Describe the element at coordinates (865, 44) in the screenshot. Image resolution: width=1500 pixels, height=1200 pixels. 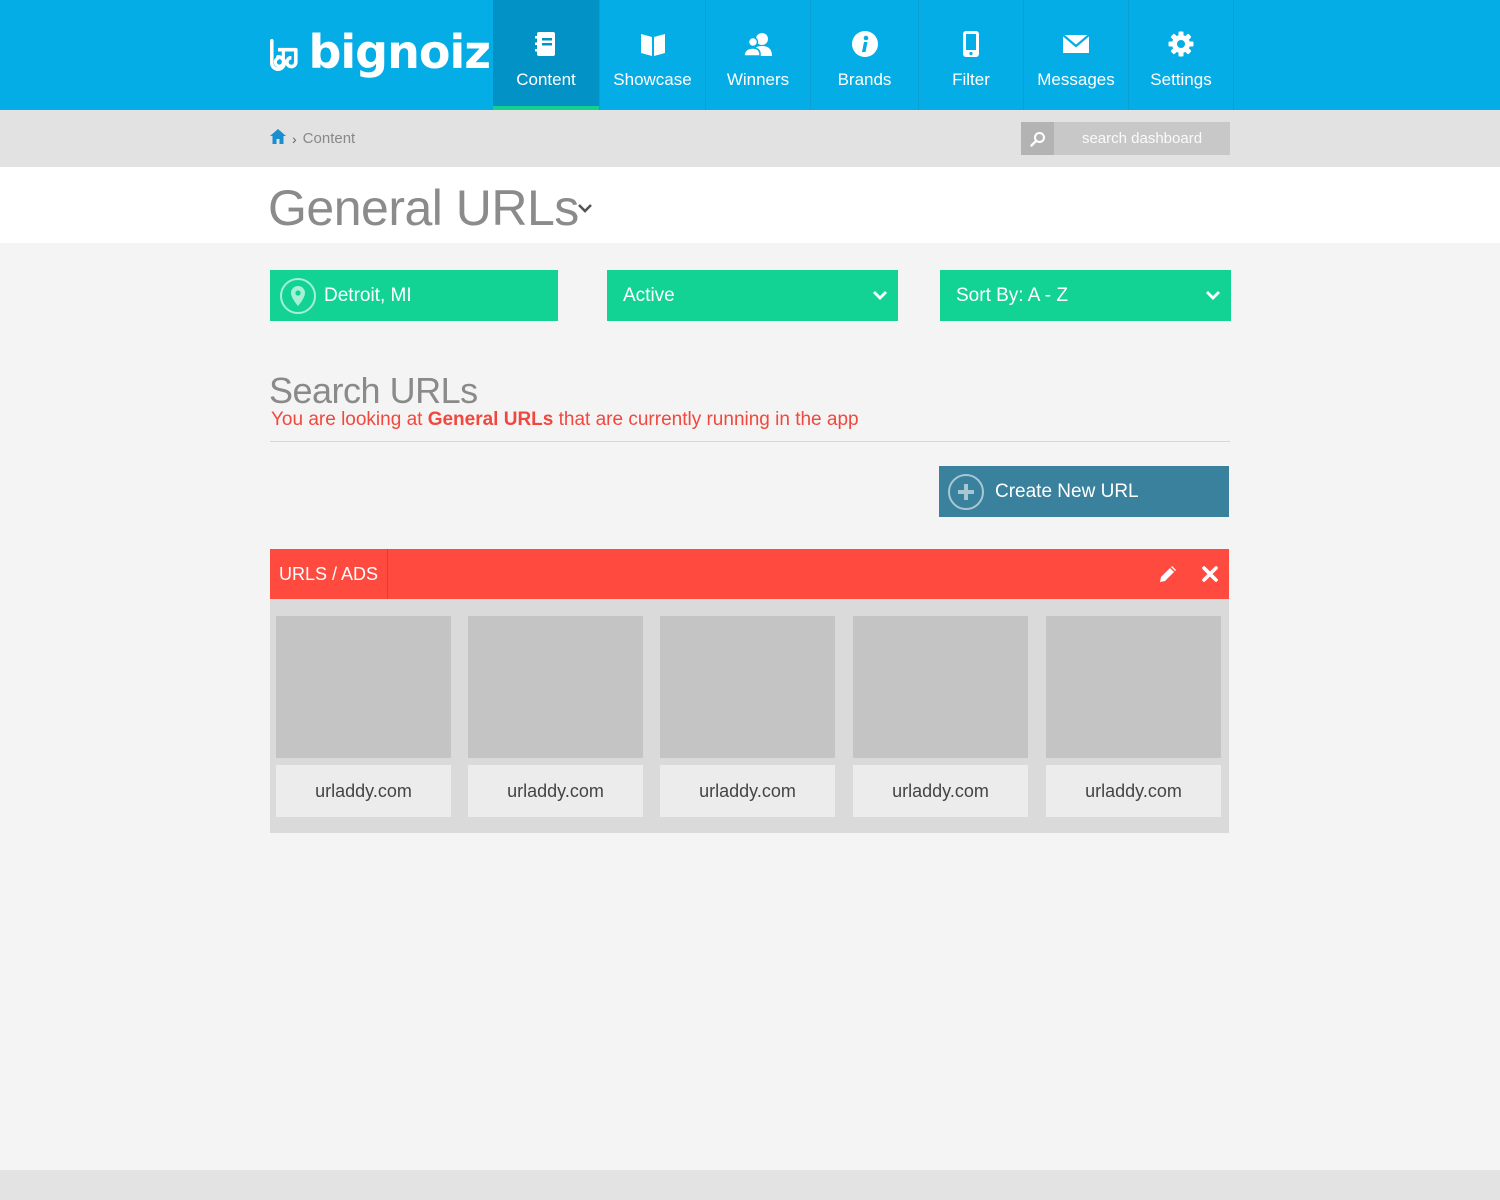
I see `info-circle-icon` at that location.